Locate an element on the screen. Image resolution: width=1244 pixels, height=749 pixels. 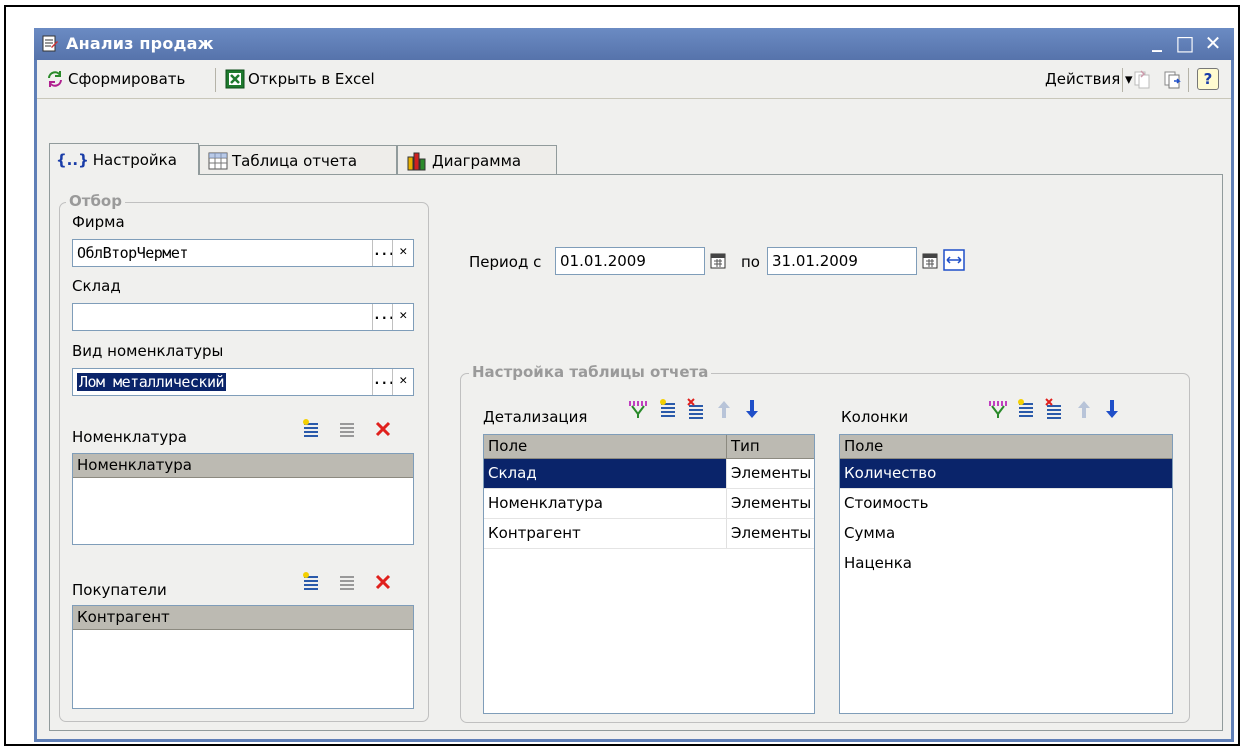
table-row: Сумма is located at coordinates (1006, 534).